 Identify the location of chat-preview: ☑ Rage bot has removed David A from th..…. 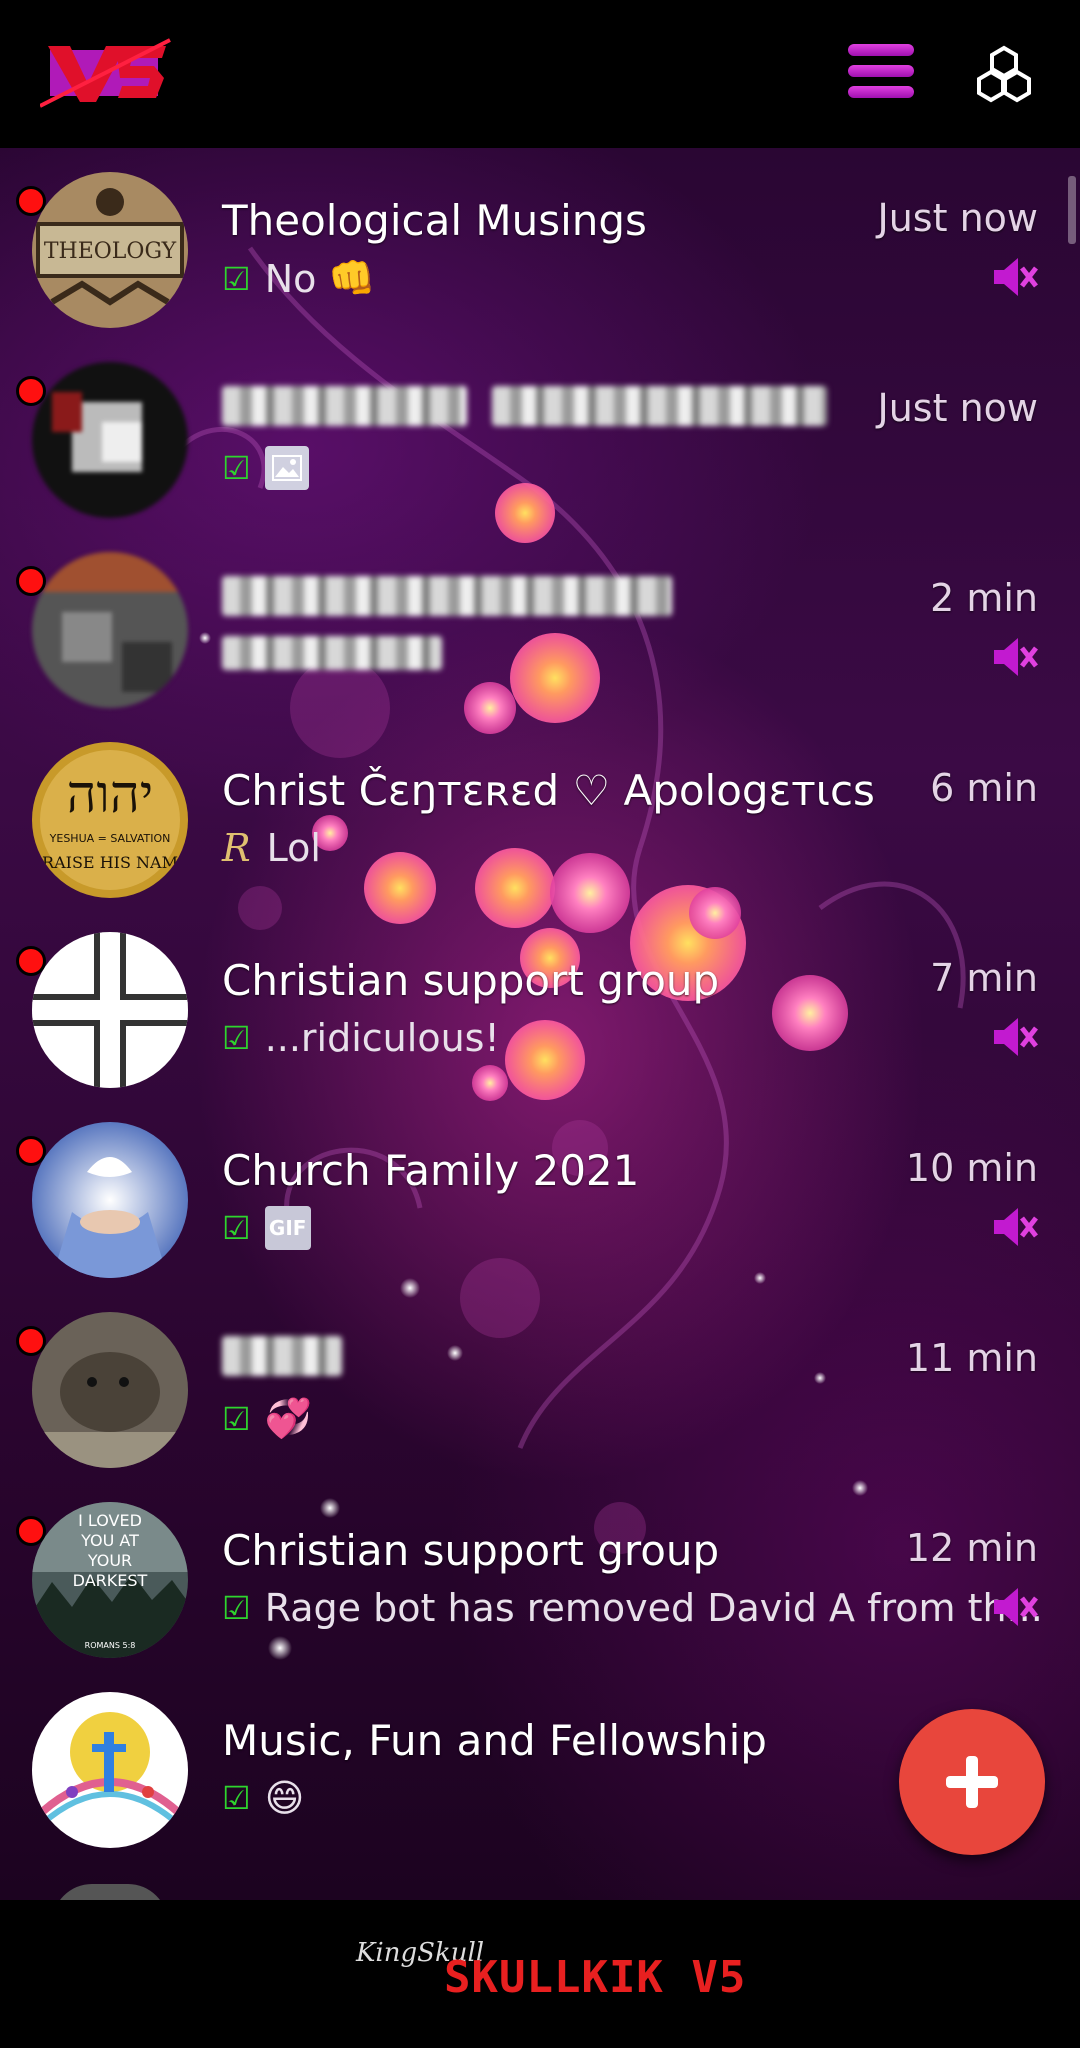
(632, 1608).